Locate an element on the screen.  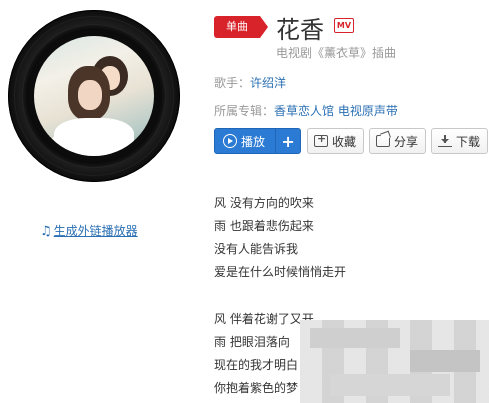
generate-player-link: ♫ 生成外链播放器 is located at coordinates (89, 230).